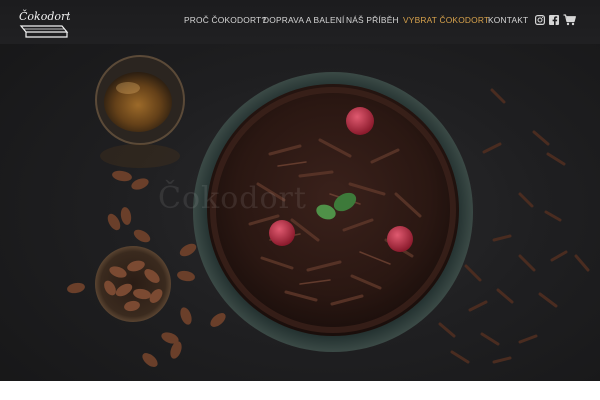 The image size is (600, 400). Describe the element at coordinates (569, 20) in the screenshot. I see `shopping-cart-icon` at that location.